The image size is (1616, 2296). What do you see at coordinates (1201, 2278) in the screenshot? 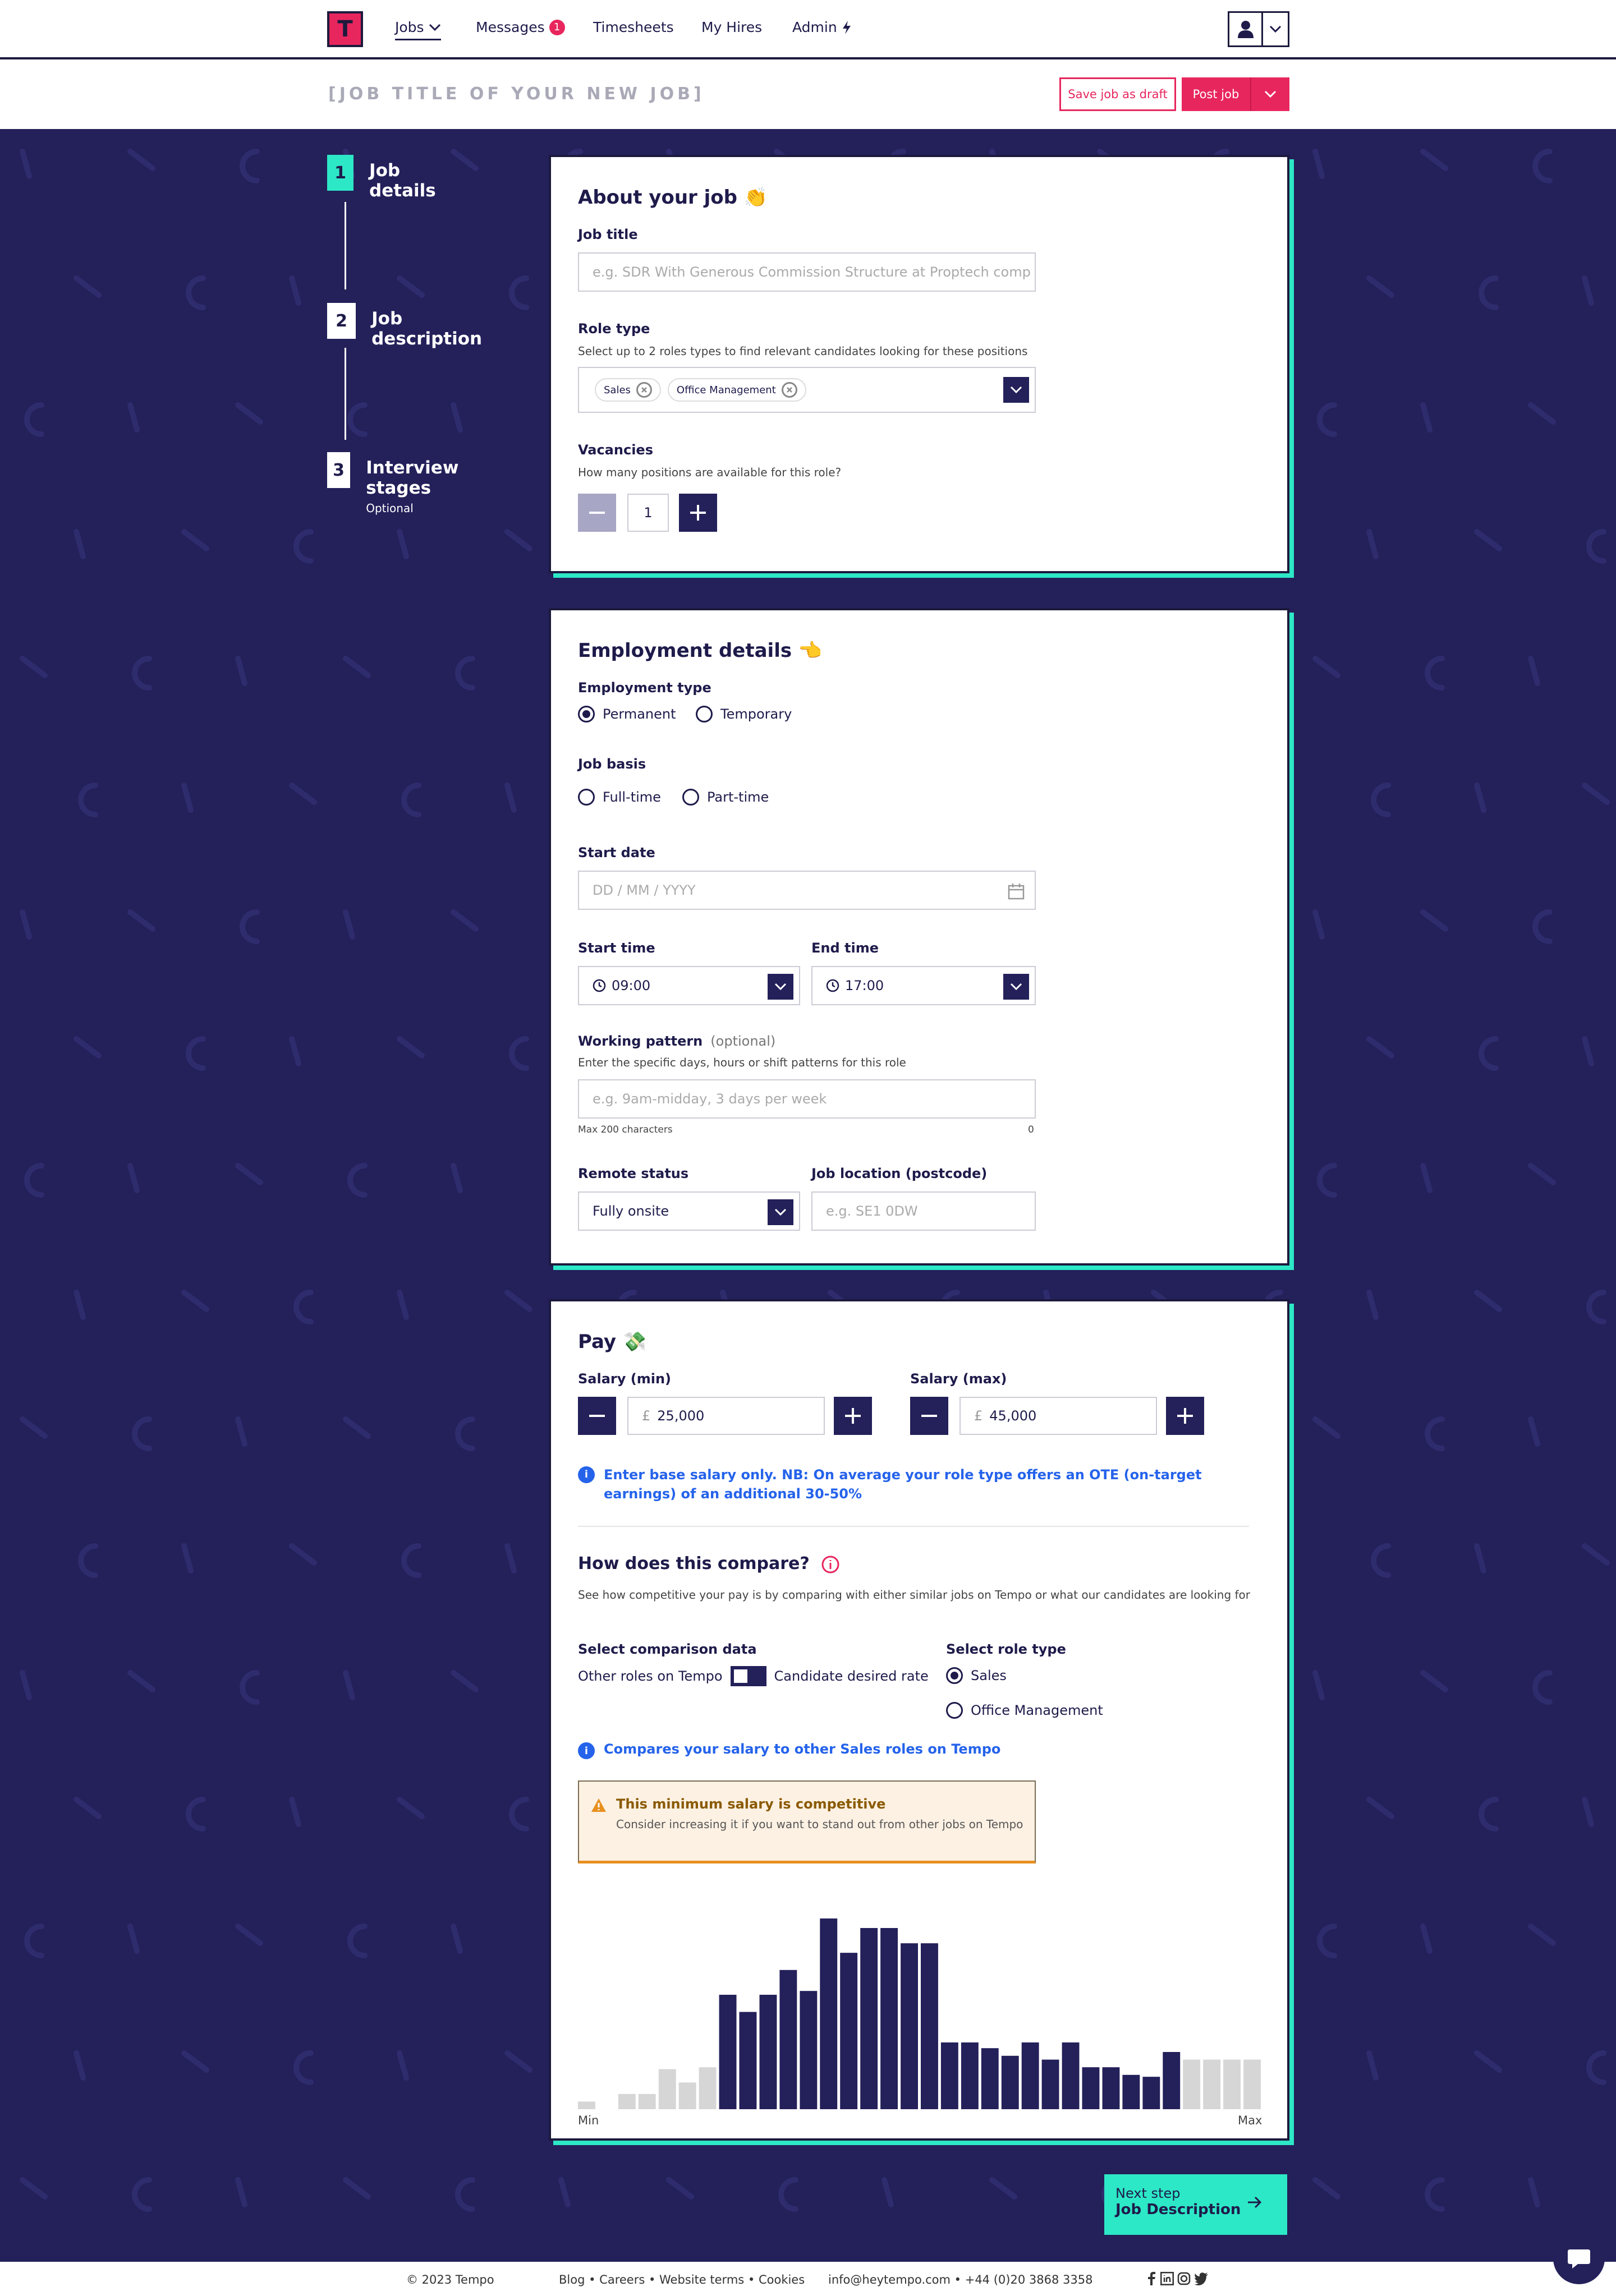
I see `twitter-icon` at bounding box center [1201, 2278].